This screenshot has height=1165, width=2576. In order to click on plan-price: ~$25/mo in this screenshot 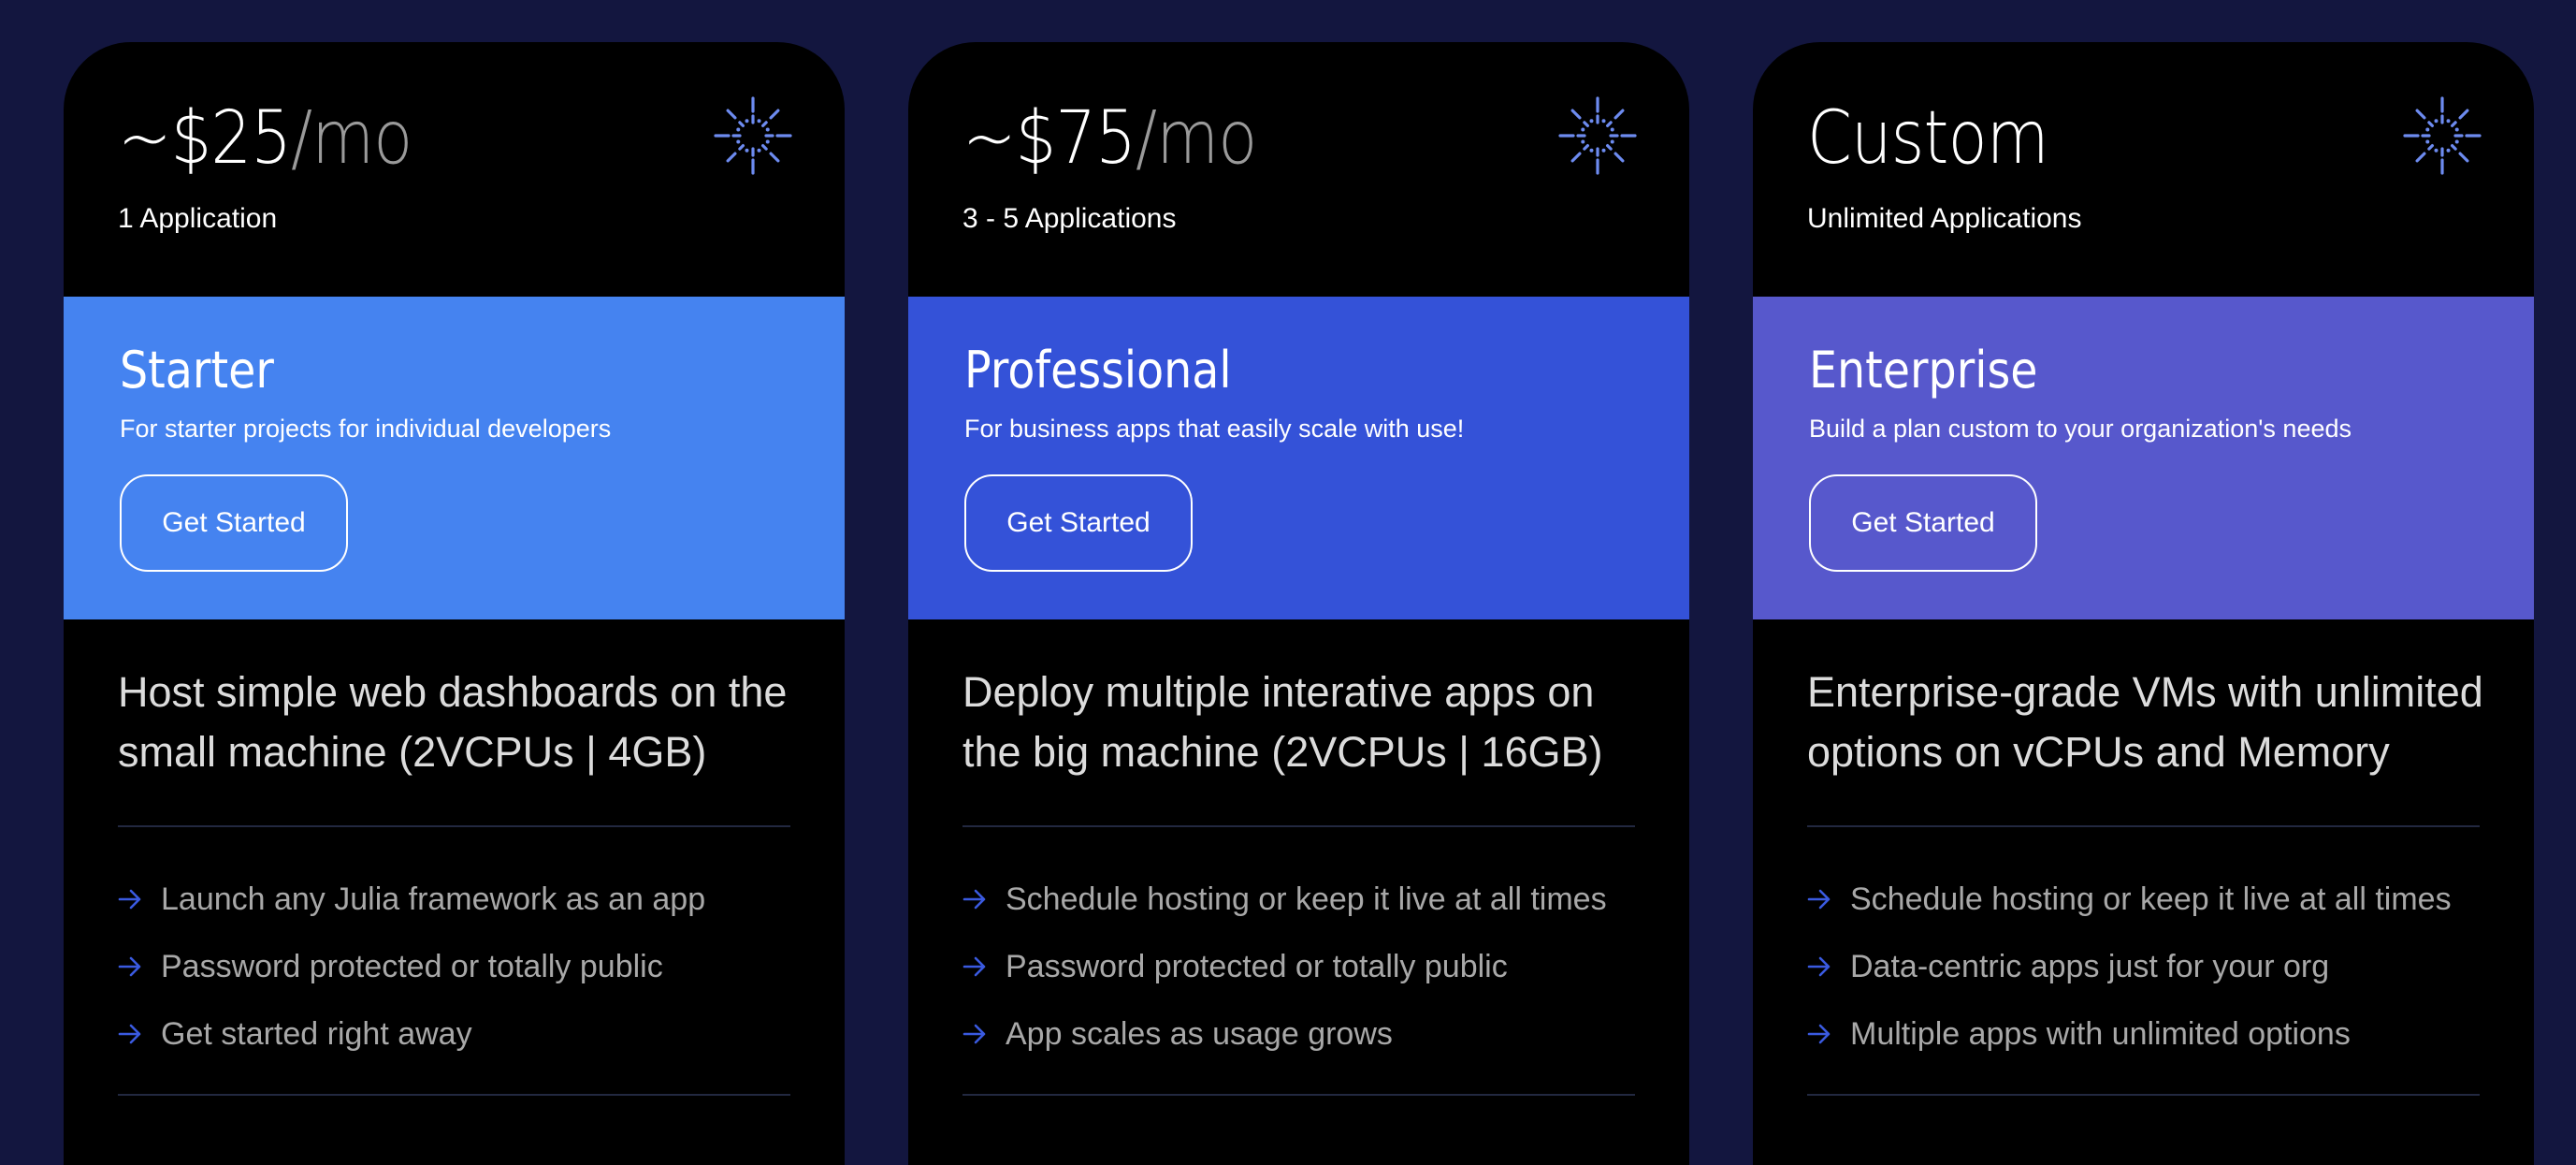, I will do `click(265, 138)`.